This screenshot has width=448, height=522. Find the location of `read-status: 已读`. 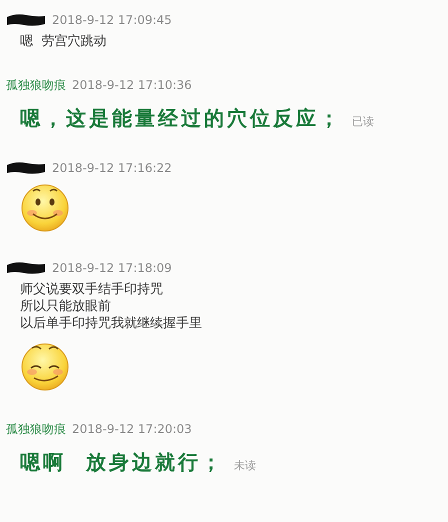

read-status: 已读 is located at coordinates (363, 122).